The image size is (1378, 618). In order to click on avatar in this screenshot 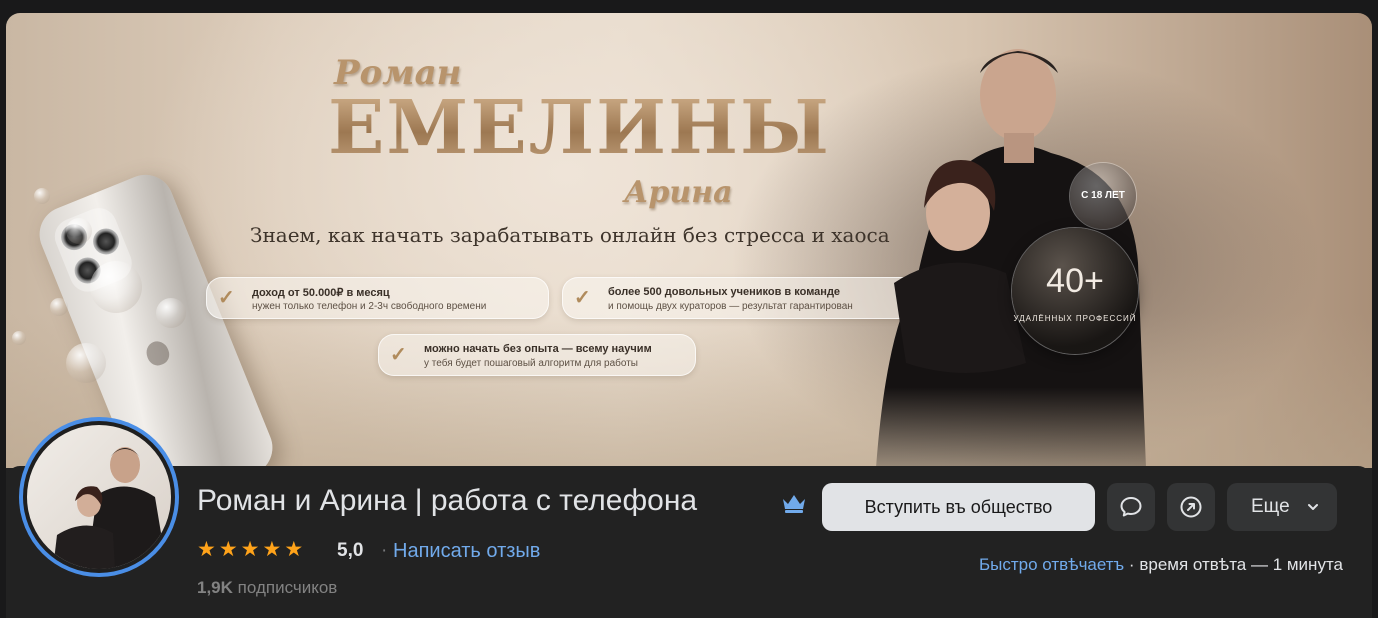, I will do `click(99, 497)`.